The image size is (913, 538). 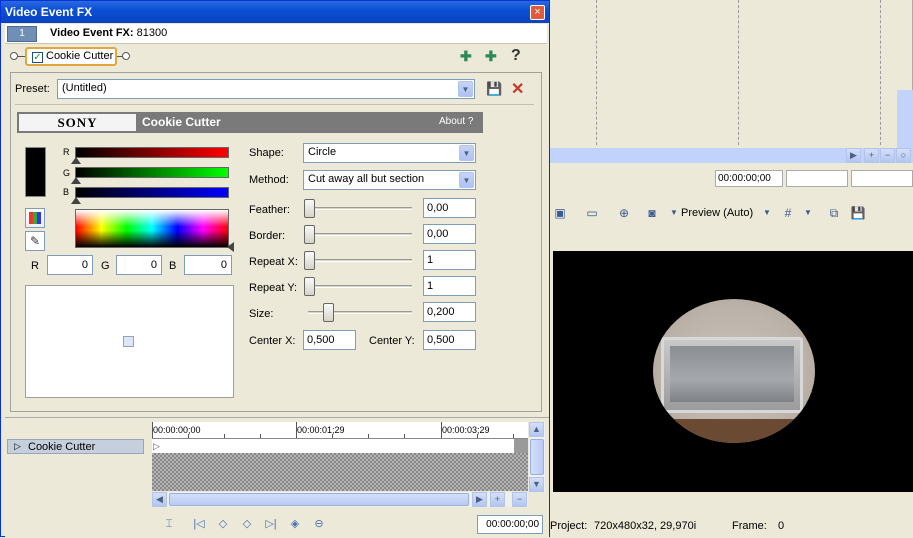 I want to click on time-display-length, so click(x=882, y=178).